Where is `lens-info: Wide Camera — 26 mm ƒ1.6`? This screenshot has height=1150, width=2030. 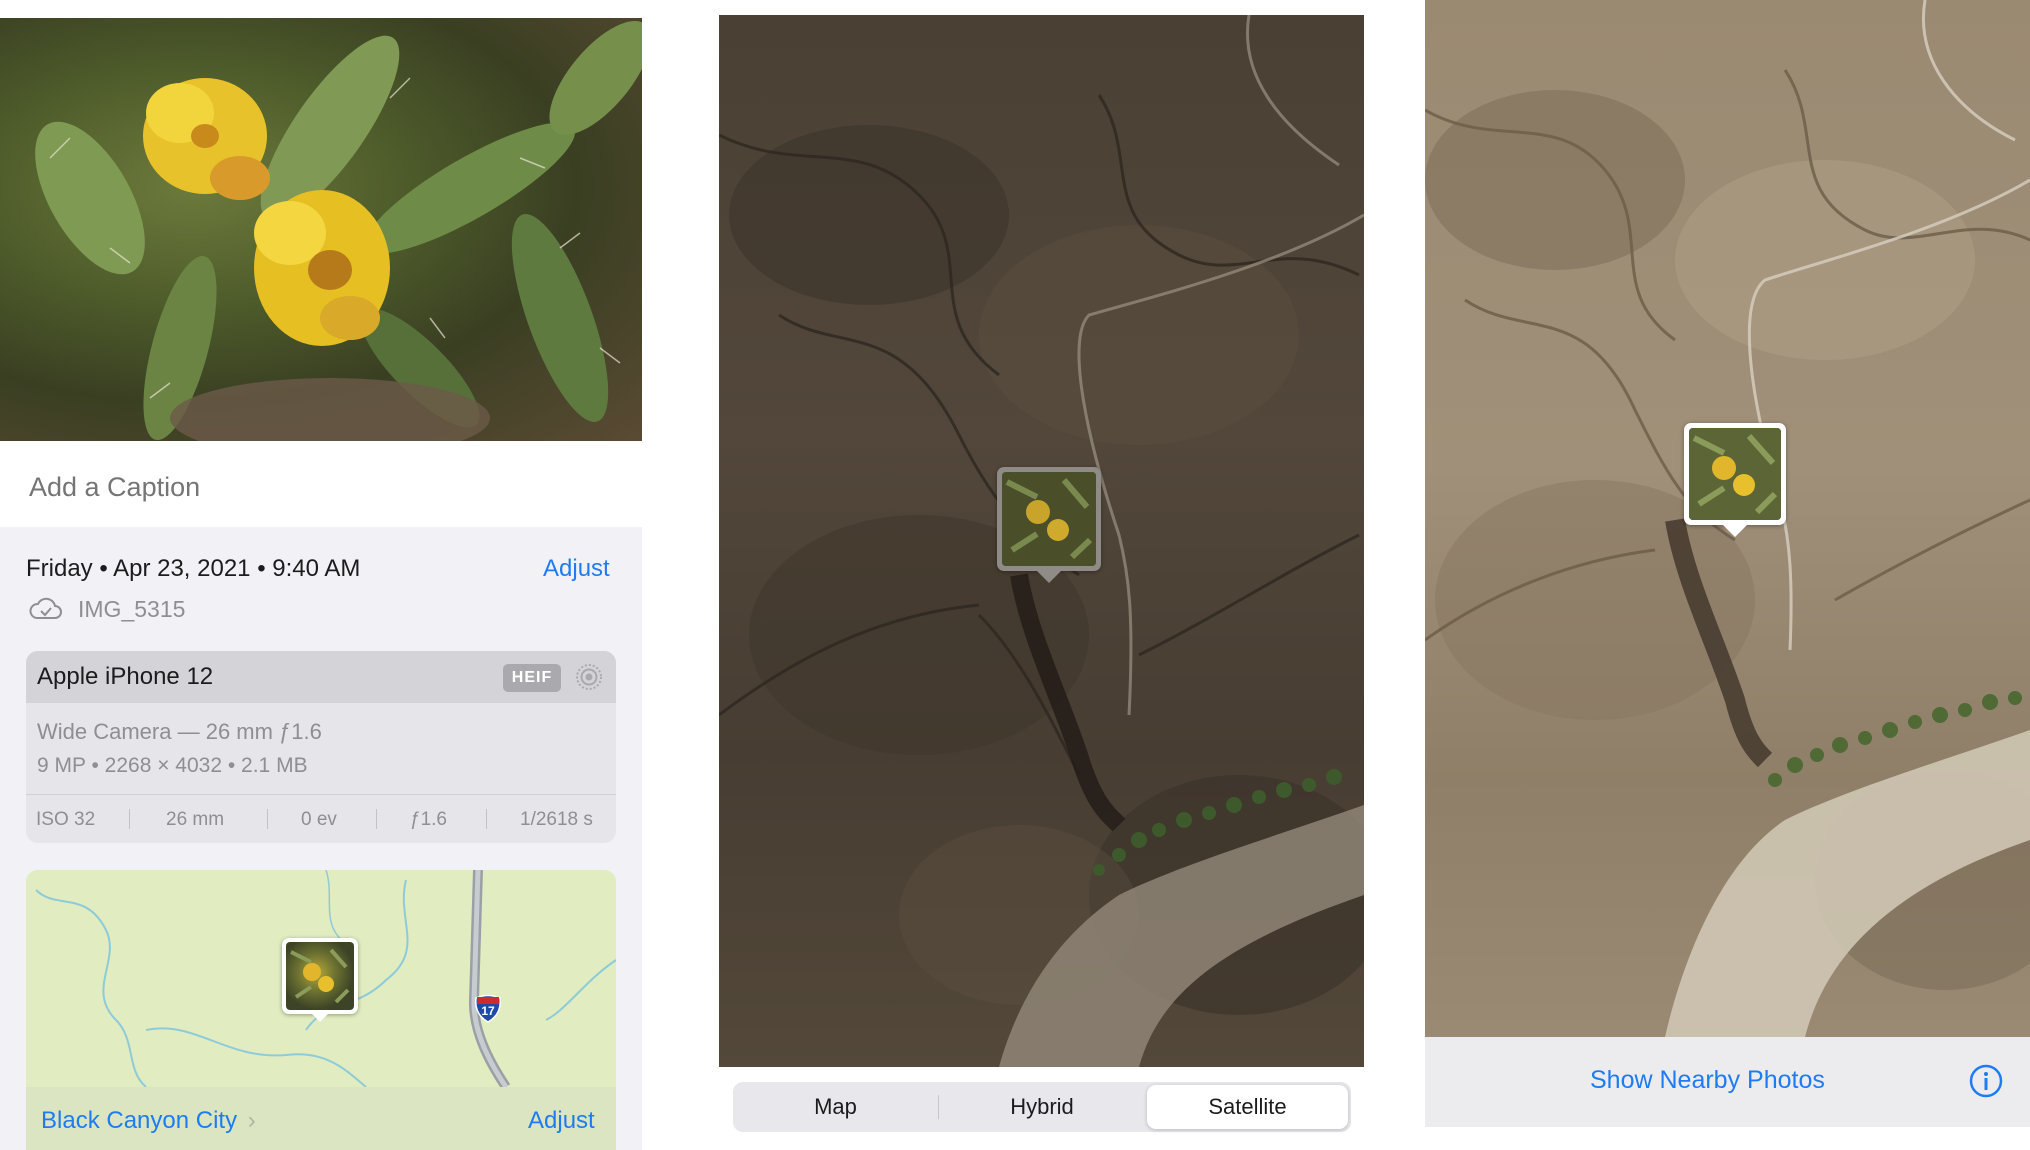
lens-info: Wide Camera — 26 mm ƒ1.6 is located at coordinates (179, 731).